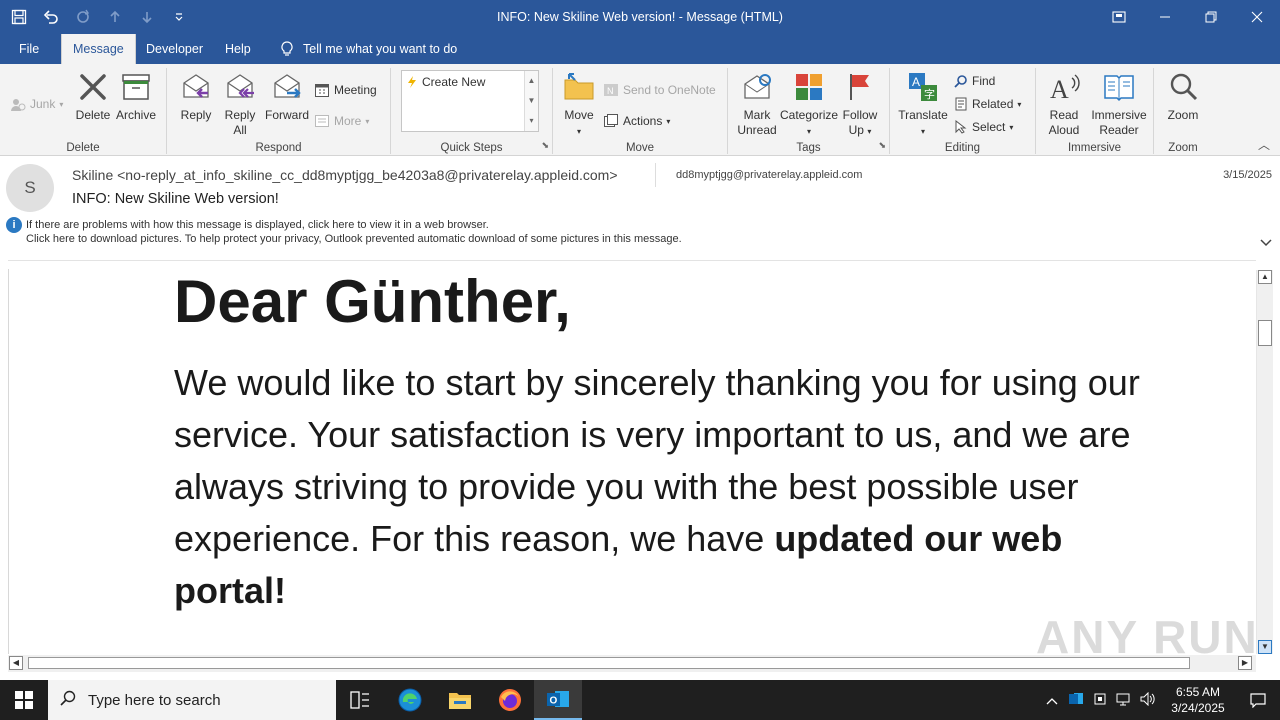 The image size is (1280, 720). Describe the element at coordinates (175, 199) in the screenshot. I see `message-subject: INFO: New Skiline Web version!` at that location.